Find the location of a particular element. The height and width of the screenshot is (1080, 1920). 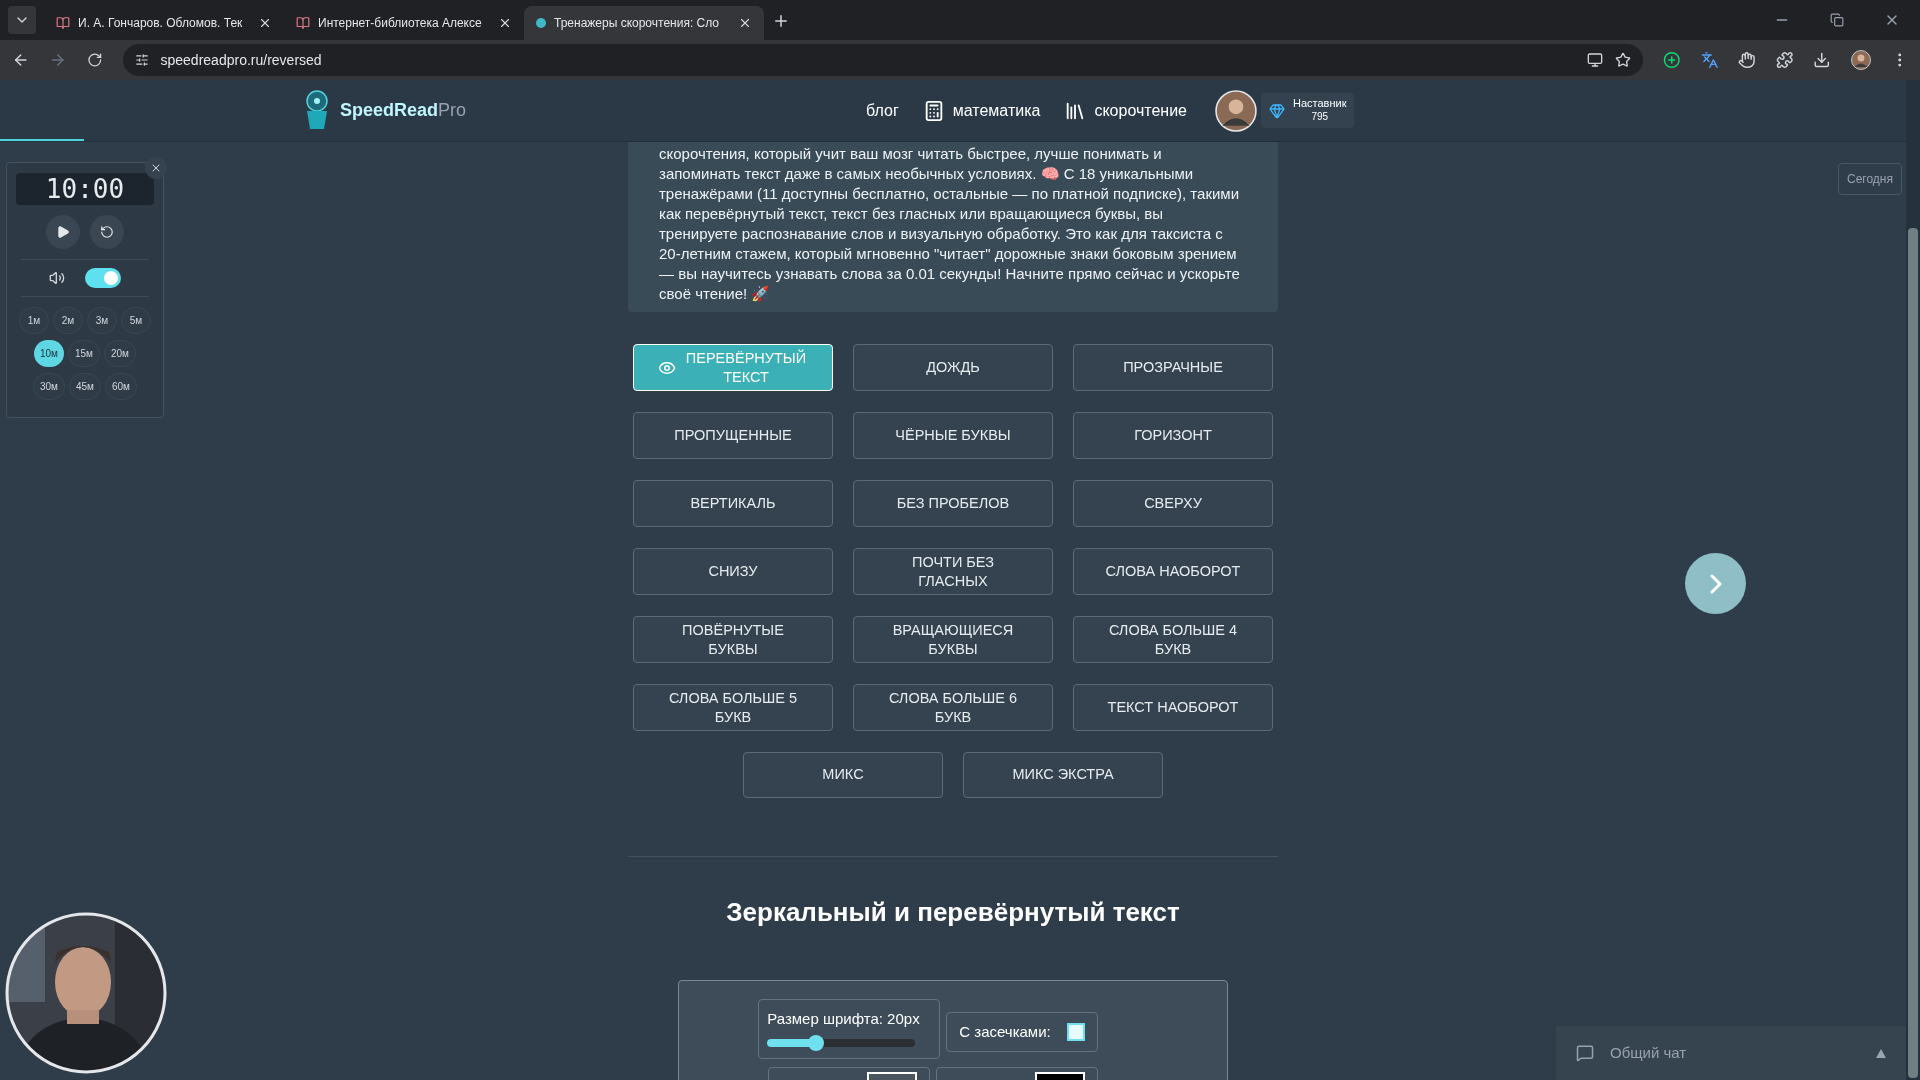

trainer-button: СВЕРХУ is located at coordinates (1173, 503).